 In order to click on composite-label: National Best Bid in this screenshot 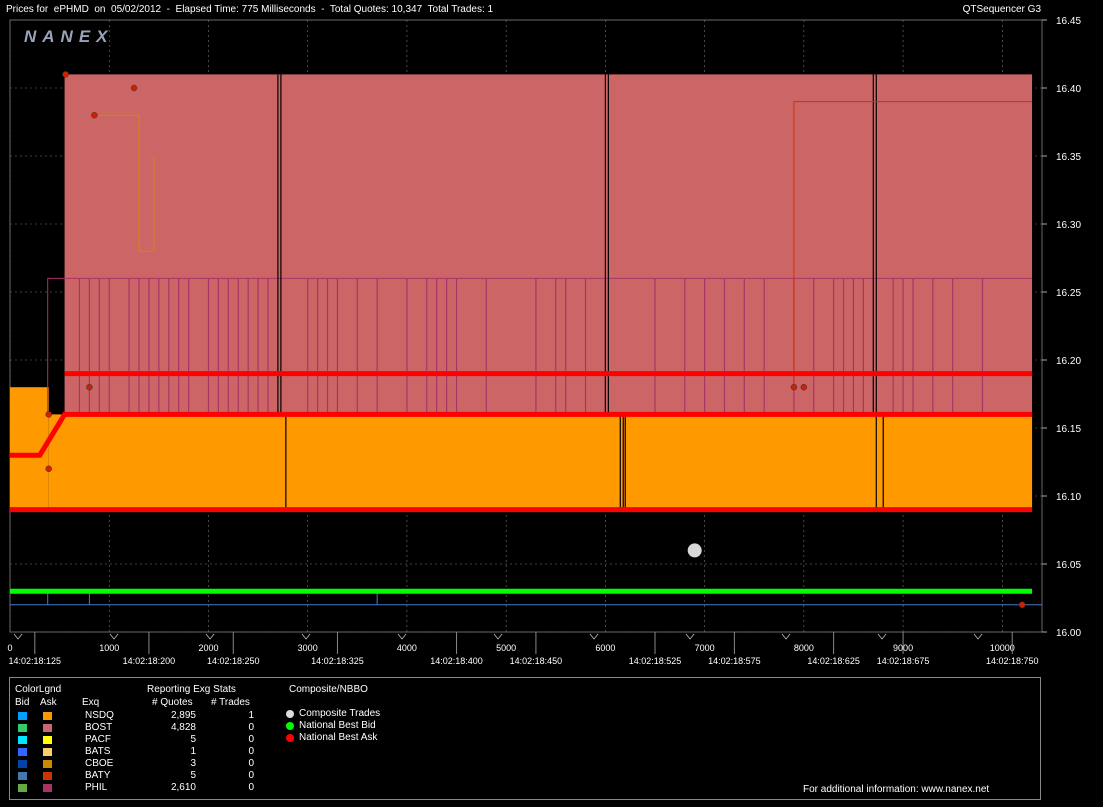, I will do `click(337, 725)`.